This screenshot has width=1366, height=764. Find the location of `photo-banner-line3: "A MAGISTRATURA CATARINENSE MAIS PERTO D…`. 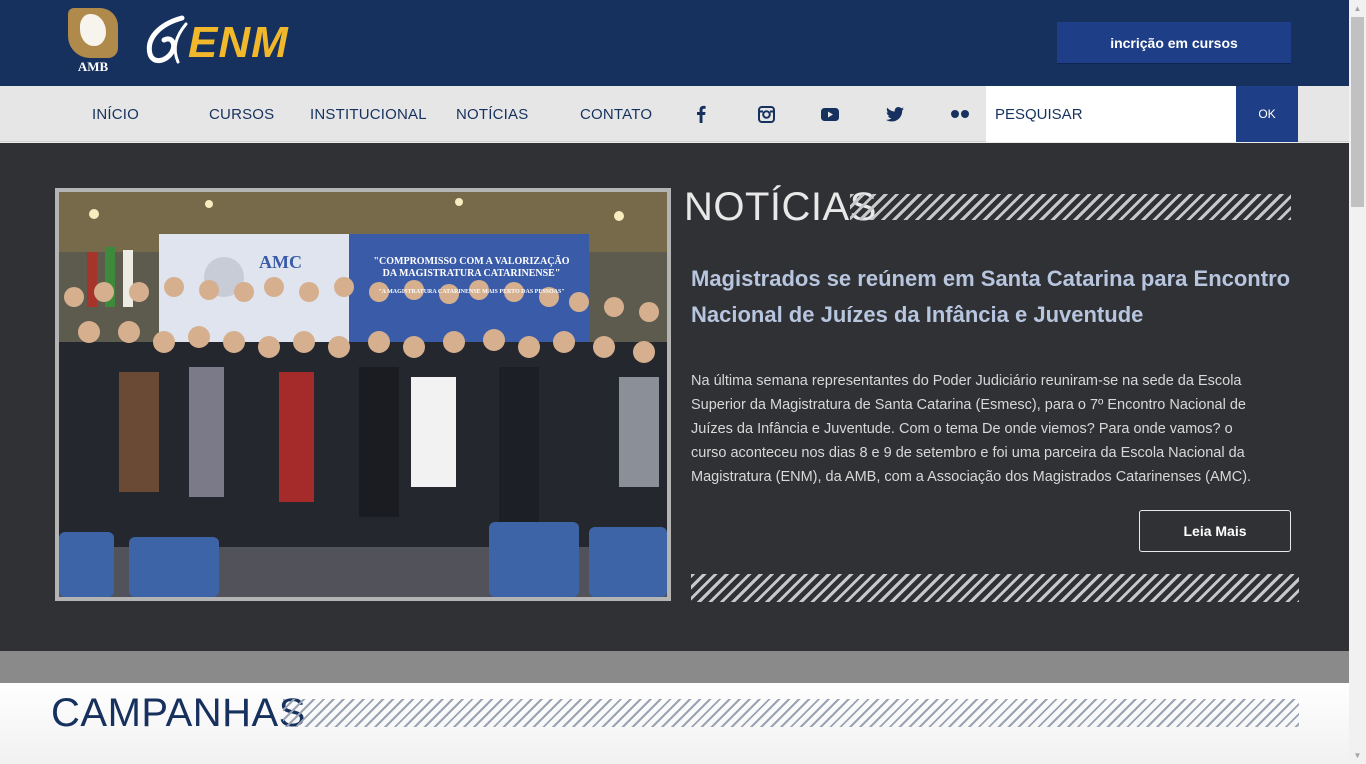

photo-banner-line3: "A MAGISTRATURA CATARINENSE MAIS PERTO D… is located at coordinates (471, 292).